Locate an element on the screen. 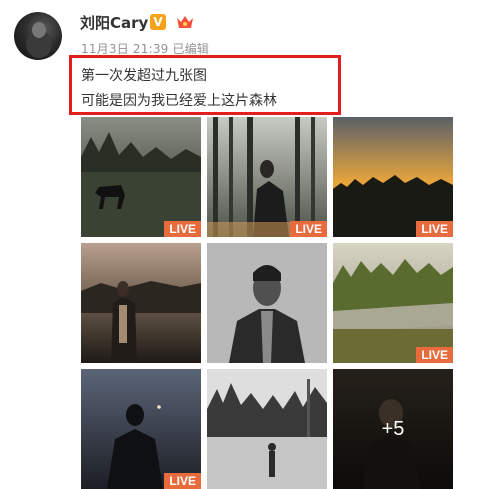  post-text-line-2: 可能是因为我已经爱上这片森林 is located at coordinates (179, 101).